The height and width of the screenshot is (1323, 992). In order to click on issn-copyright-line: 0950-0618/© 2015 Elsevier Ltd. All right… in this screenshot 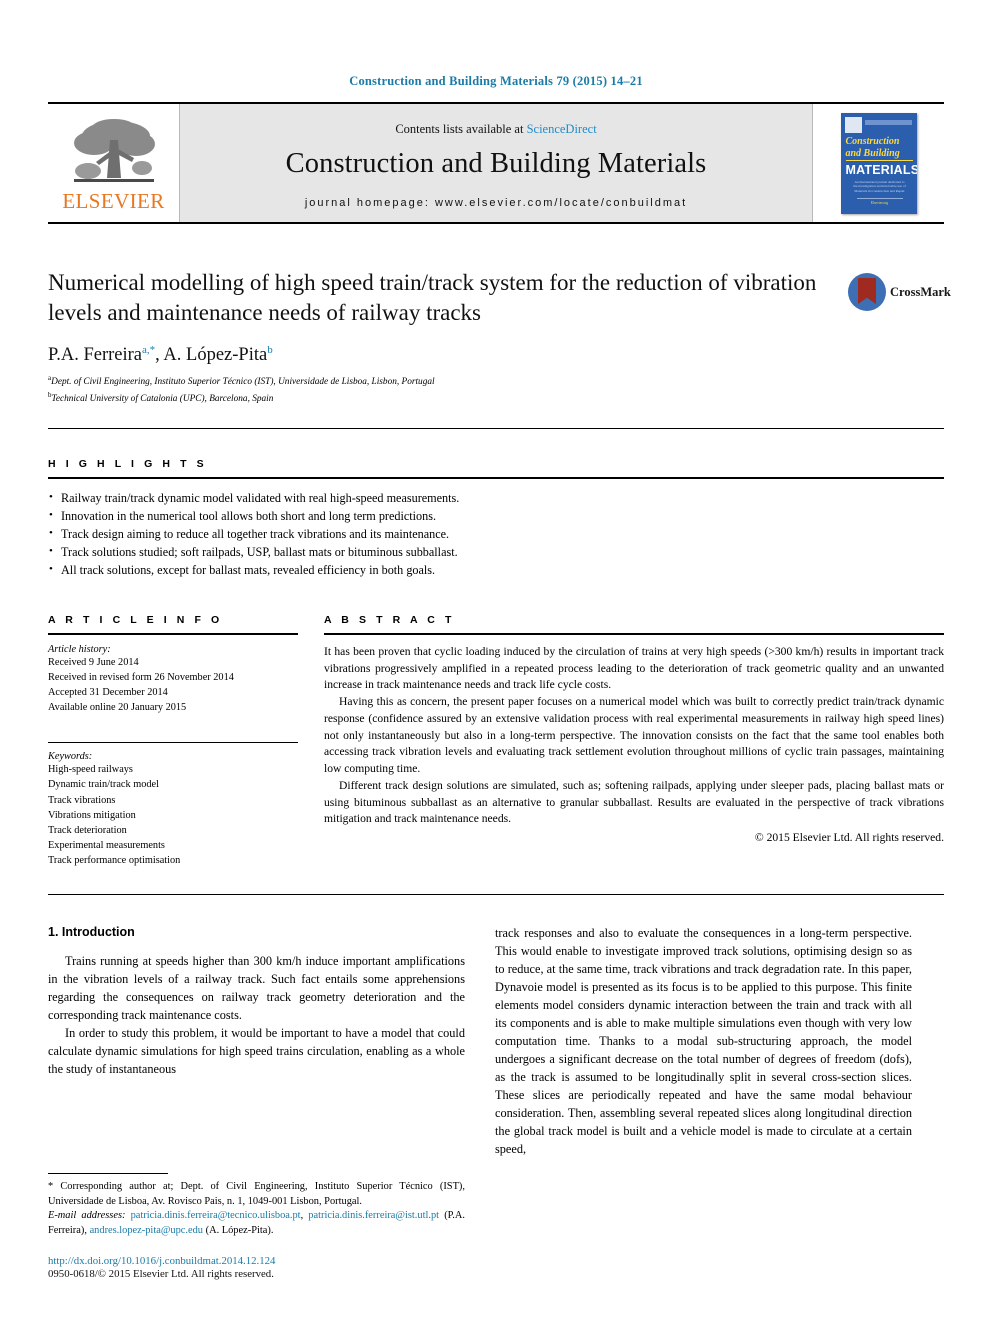, I will do `click(161, 1274)`.